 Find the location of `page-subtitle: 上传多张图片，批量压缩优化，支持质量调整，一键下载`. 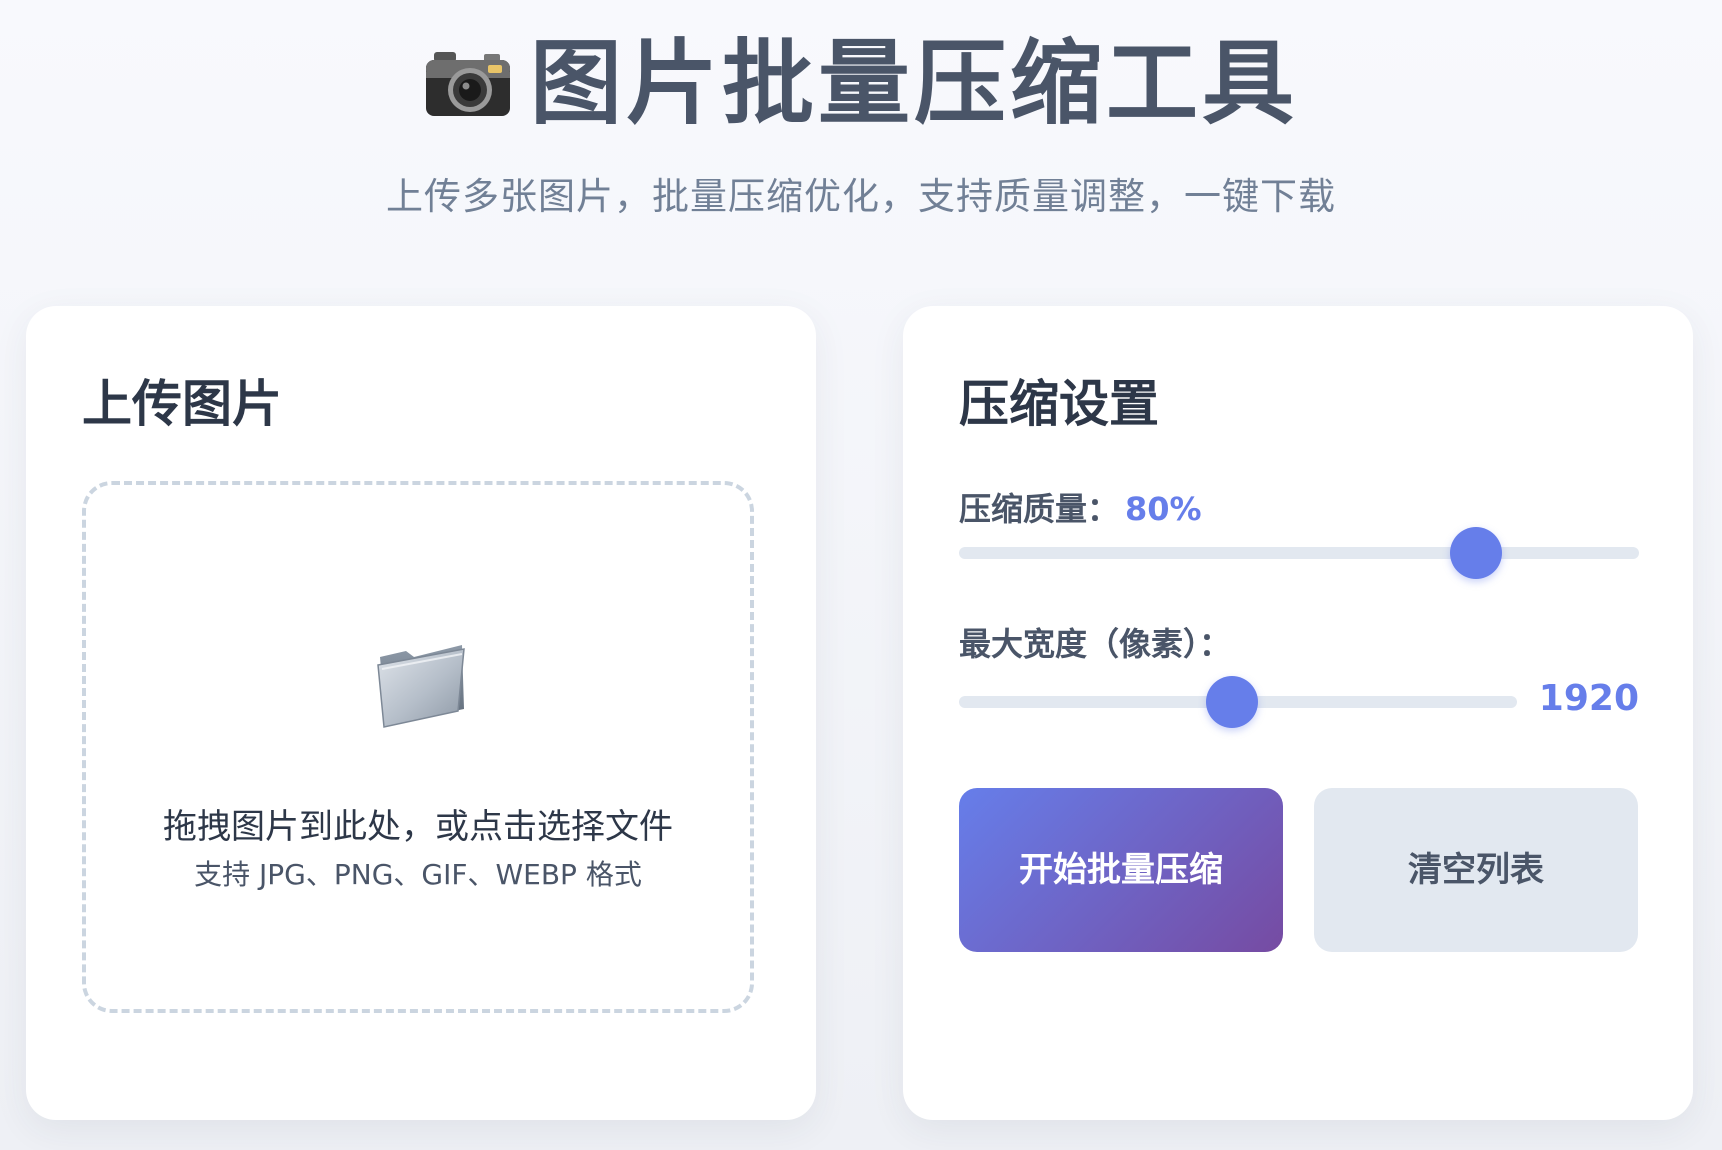

page-subtitle: 上传多张图片，批量压缩优化，支持质量调整，一键下载 is located at coordinates (861, 196).